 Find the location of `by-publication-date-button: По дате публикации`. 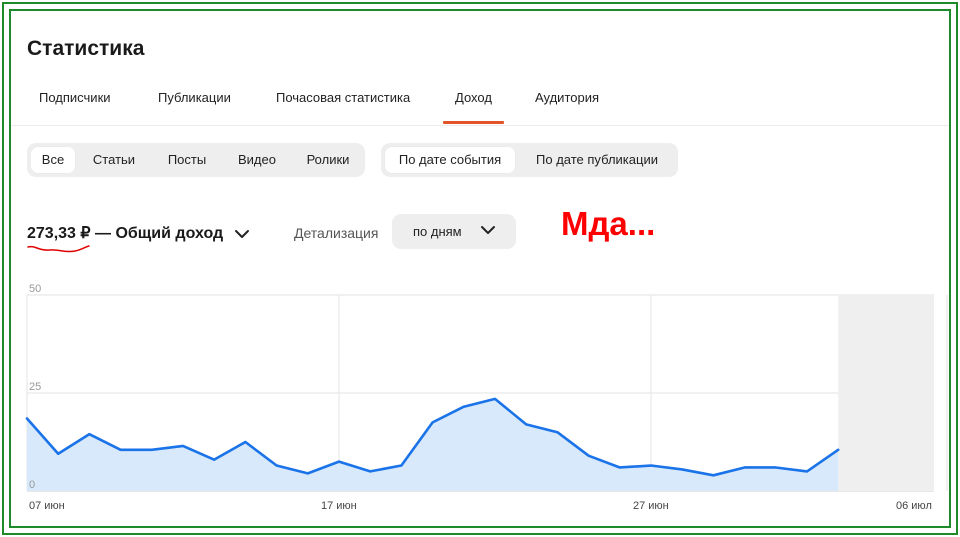

by-publication-date-button: По дате публикации is located at coordinates (597, 160).